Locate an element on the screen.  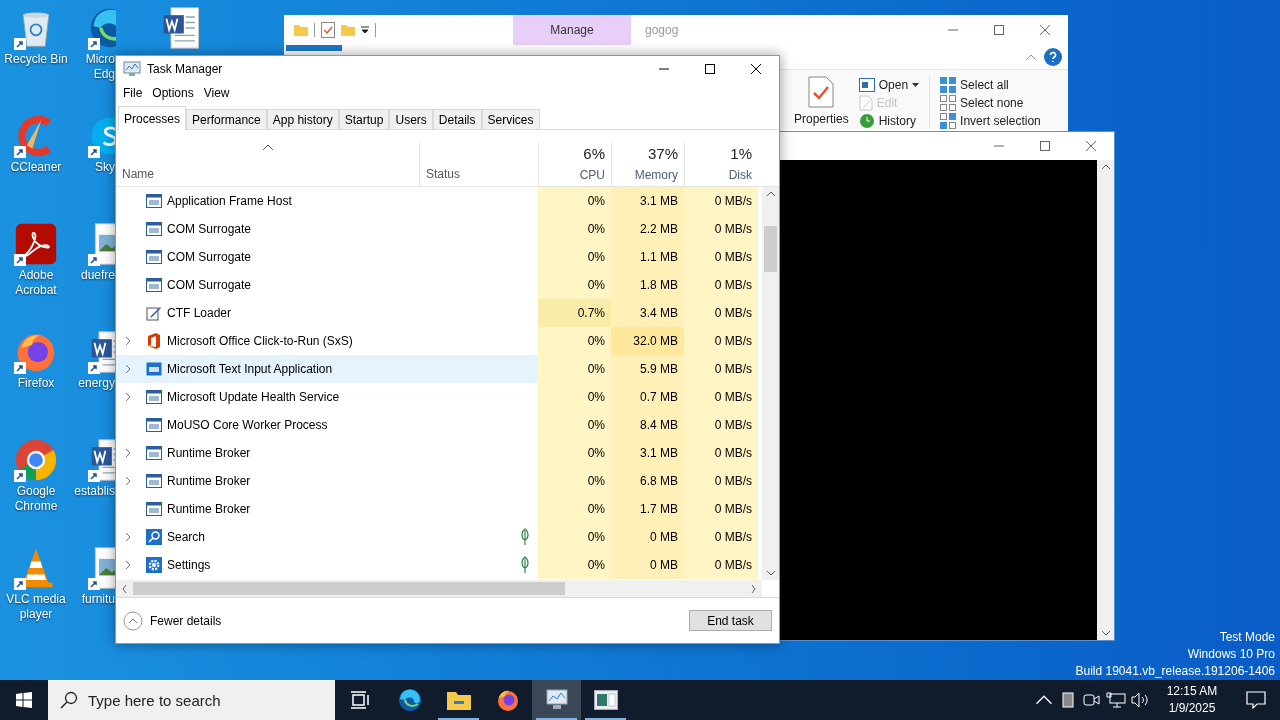
maximize-icon is located at coordinates (999, 30).